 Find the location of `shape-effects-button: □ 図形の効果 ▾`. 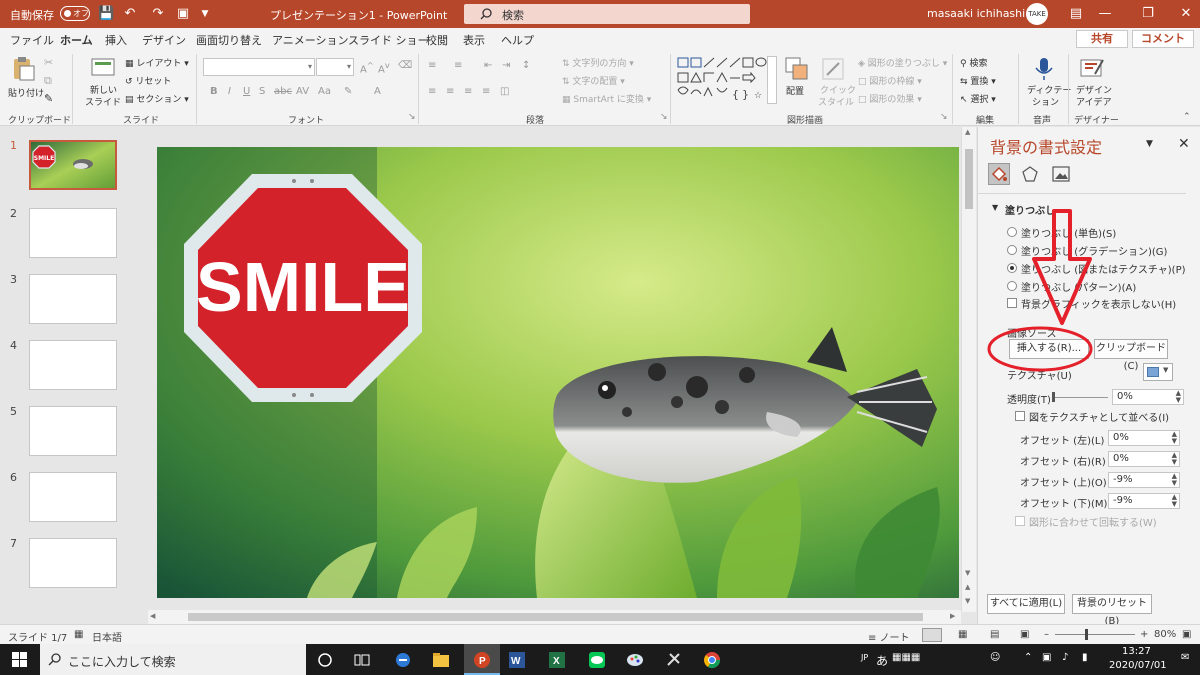

shape-effects-button: □ 図形の効果 ▾ is located at coordinates (890, 98).